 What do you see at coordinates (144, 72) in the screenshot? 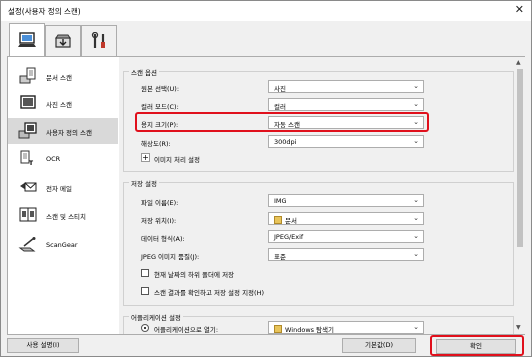
I see `scan-options-title: 스캔 옵션` at bounding box center [144, 72].